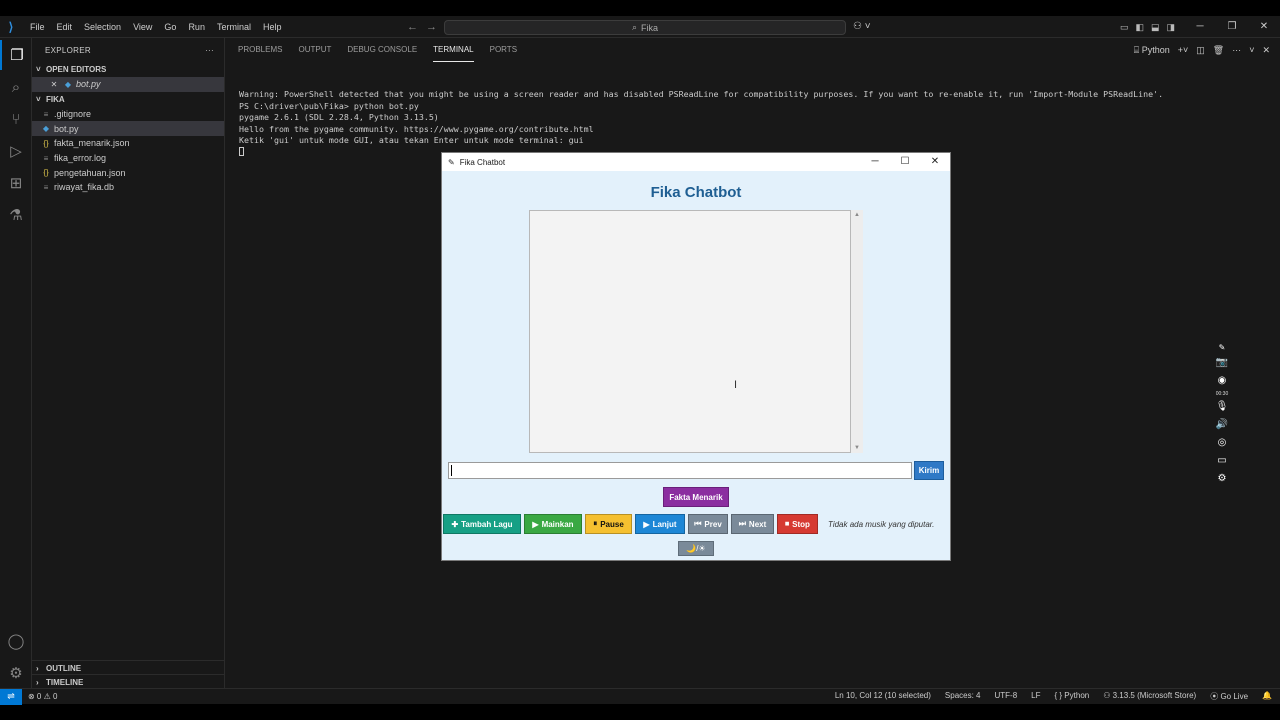  What do you see at coordinates (1251, 50) in the screenshot?
I see `maximize-panel-icon: ˅` at bounding box center [1251, 50].